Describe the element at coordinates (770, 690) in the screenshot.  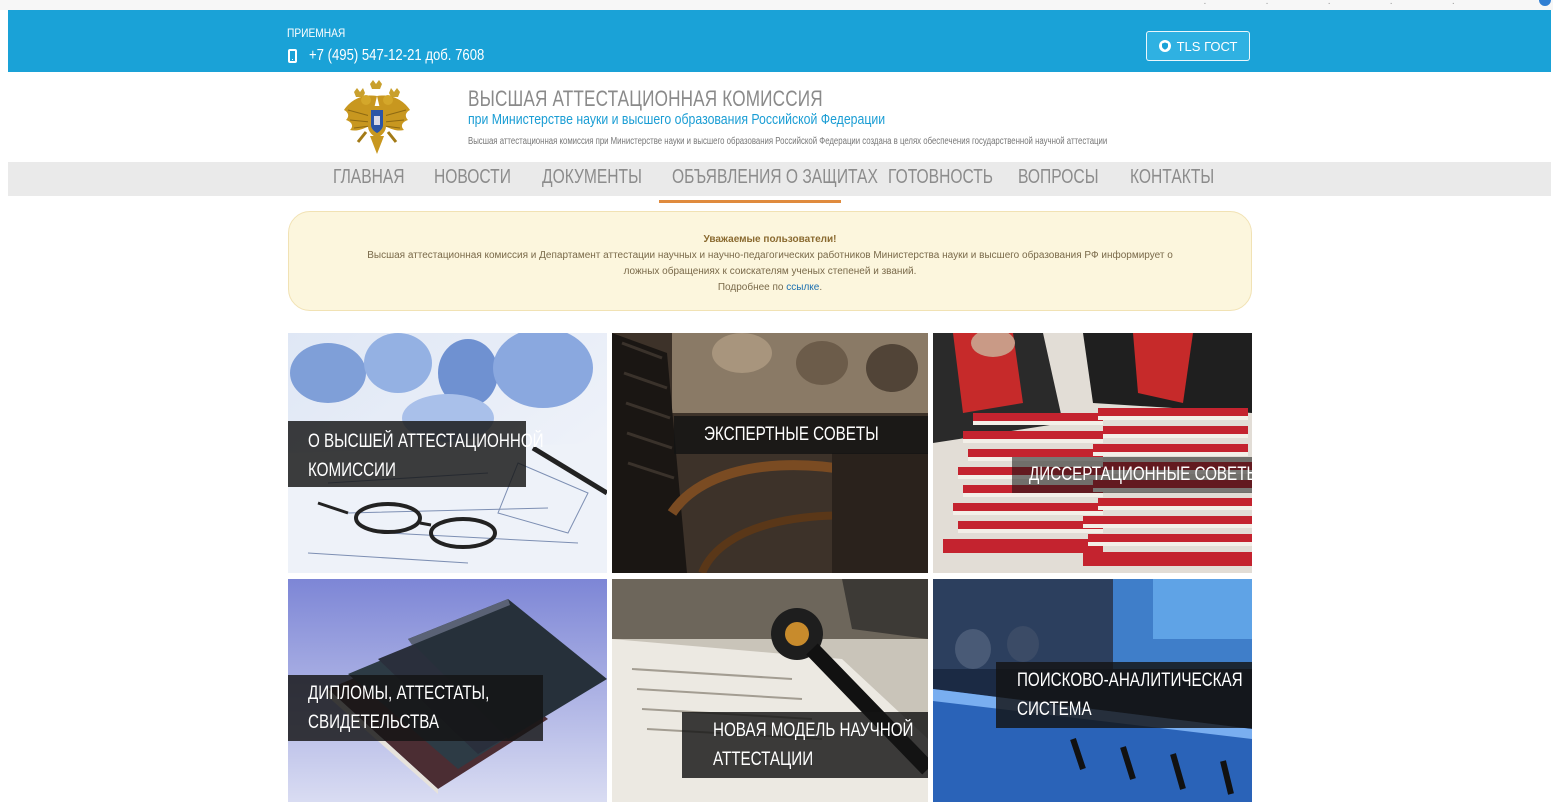
I see `tile-new-attestation-model: НОВАЯ МОДЕЛЬ НАУЧНОЙ АТТЕСТАЦИИ` at that location.